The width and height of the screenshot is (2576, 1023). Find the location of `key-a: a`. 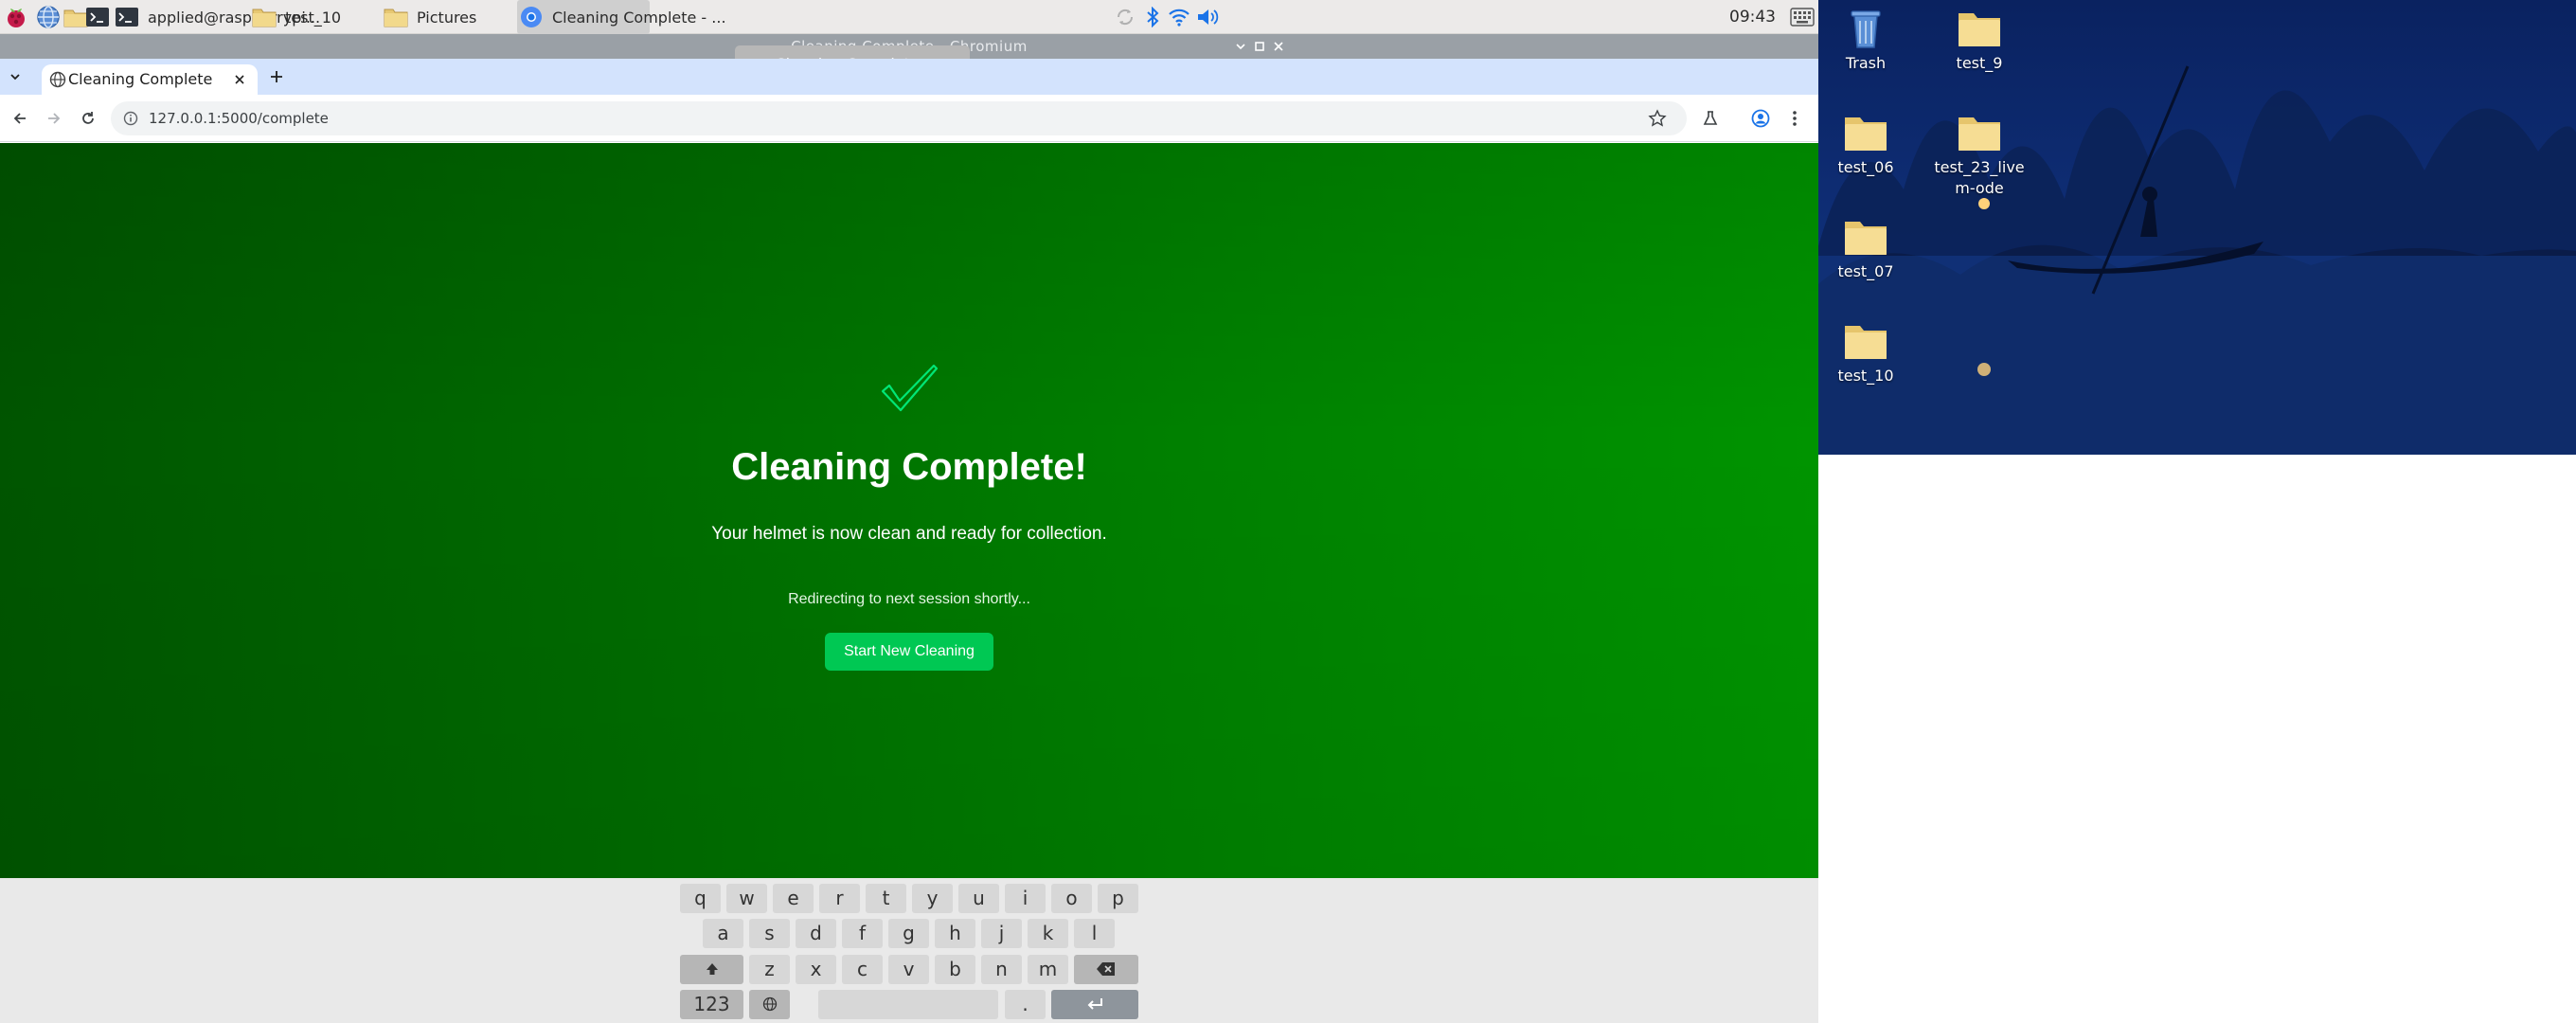

key-a: a is located at coordinates (723, 933).